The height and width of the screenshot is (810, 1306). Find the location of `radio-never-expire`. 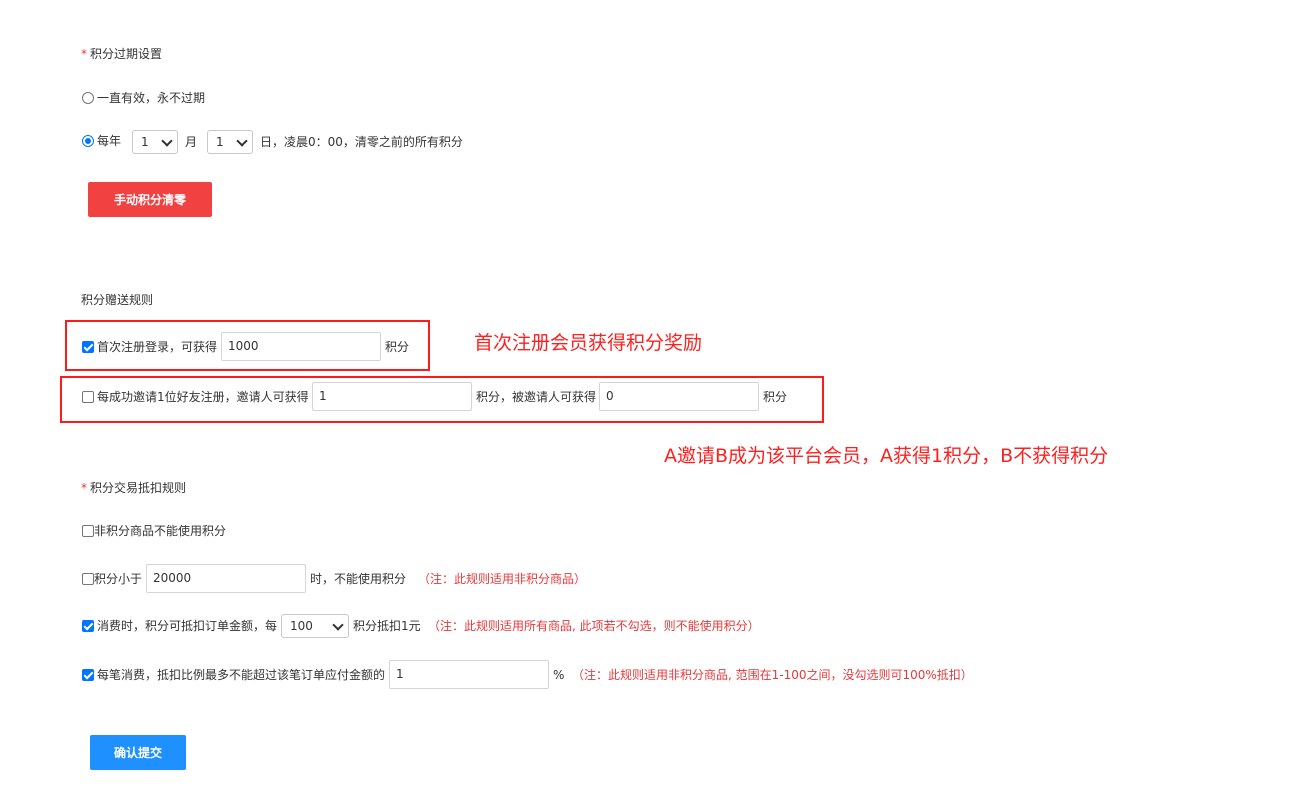

radio-never-expire is located at coordinates (88, 98).